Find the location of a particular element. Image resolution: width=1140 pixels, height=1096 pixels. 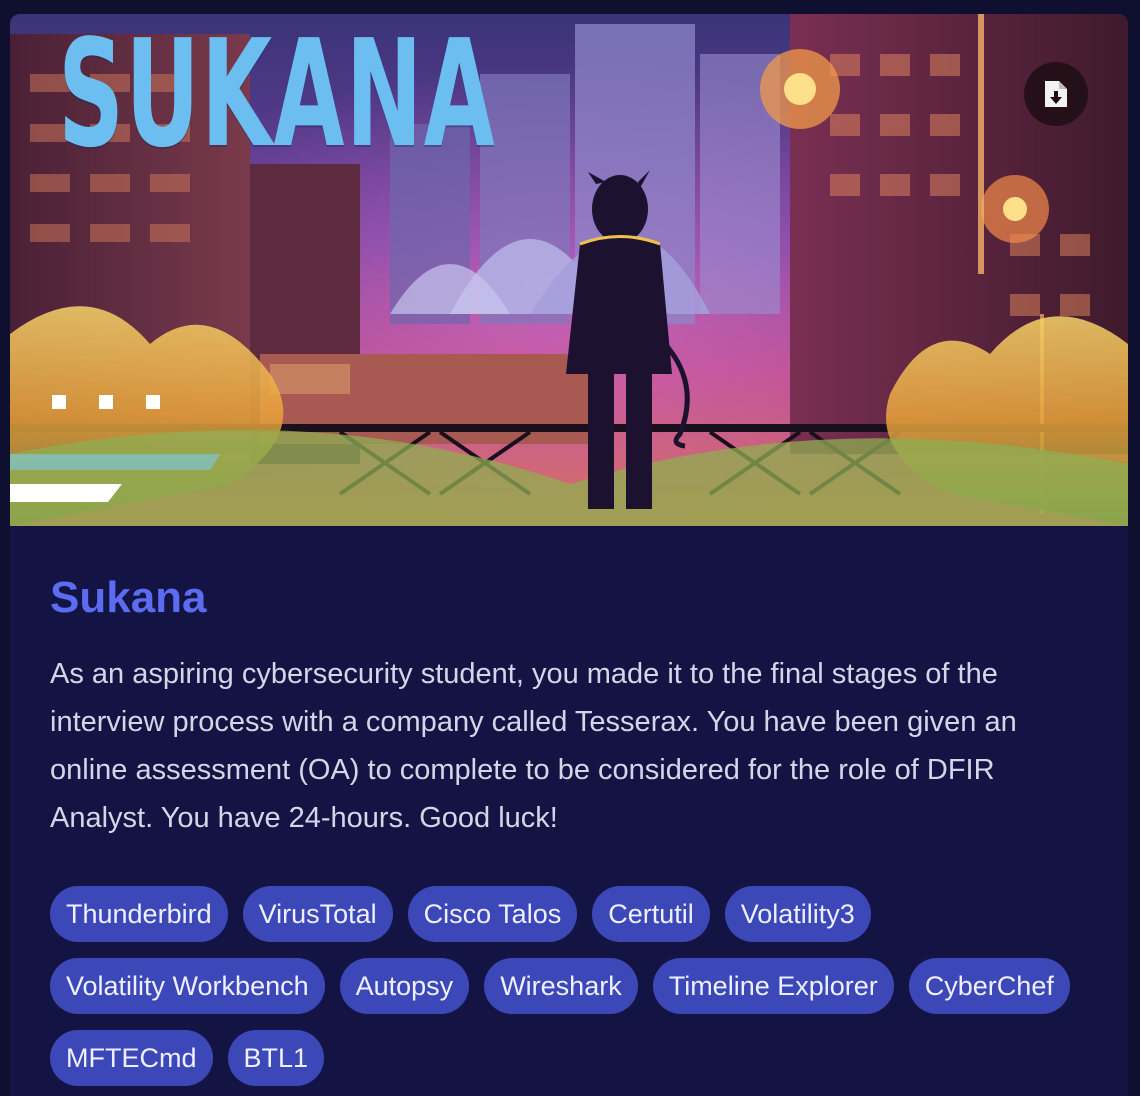

download-button is located at coordinates (1056, 94).